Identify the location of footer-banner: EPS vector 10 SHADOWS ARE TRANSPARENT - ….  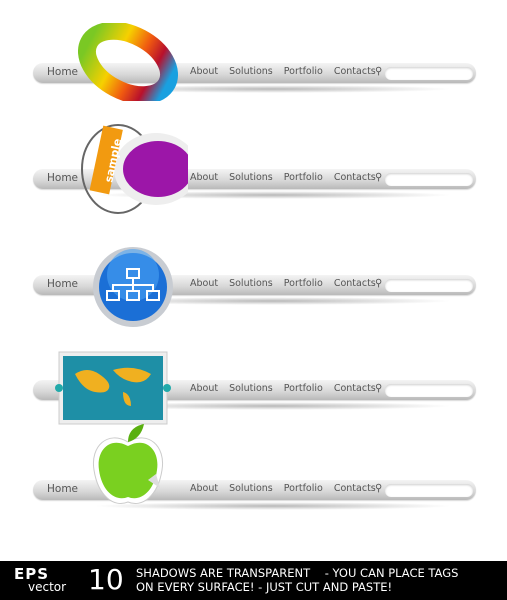
(253, 580).